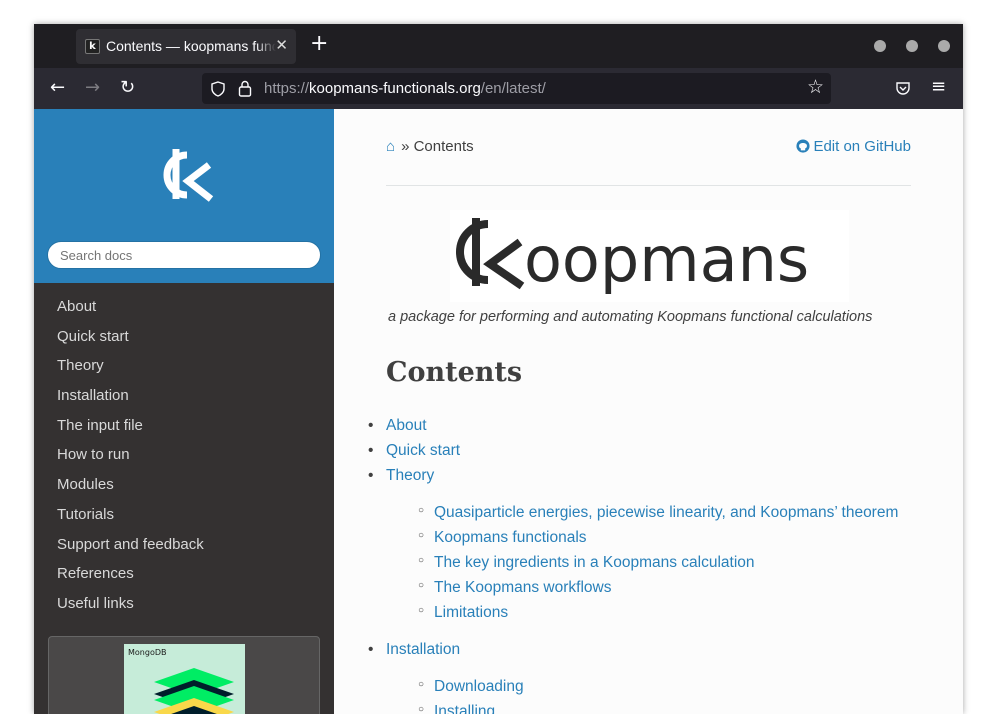 The height and width of the screenshot is (714, 997). I want to click on toc-about: About, so click(397, 426).